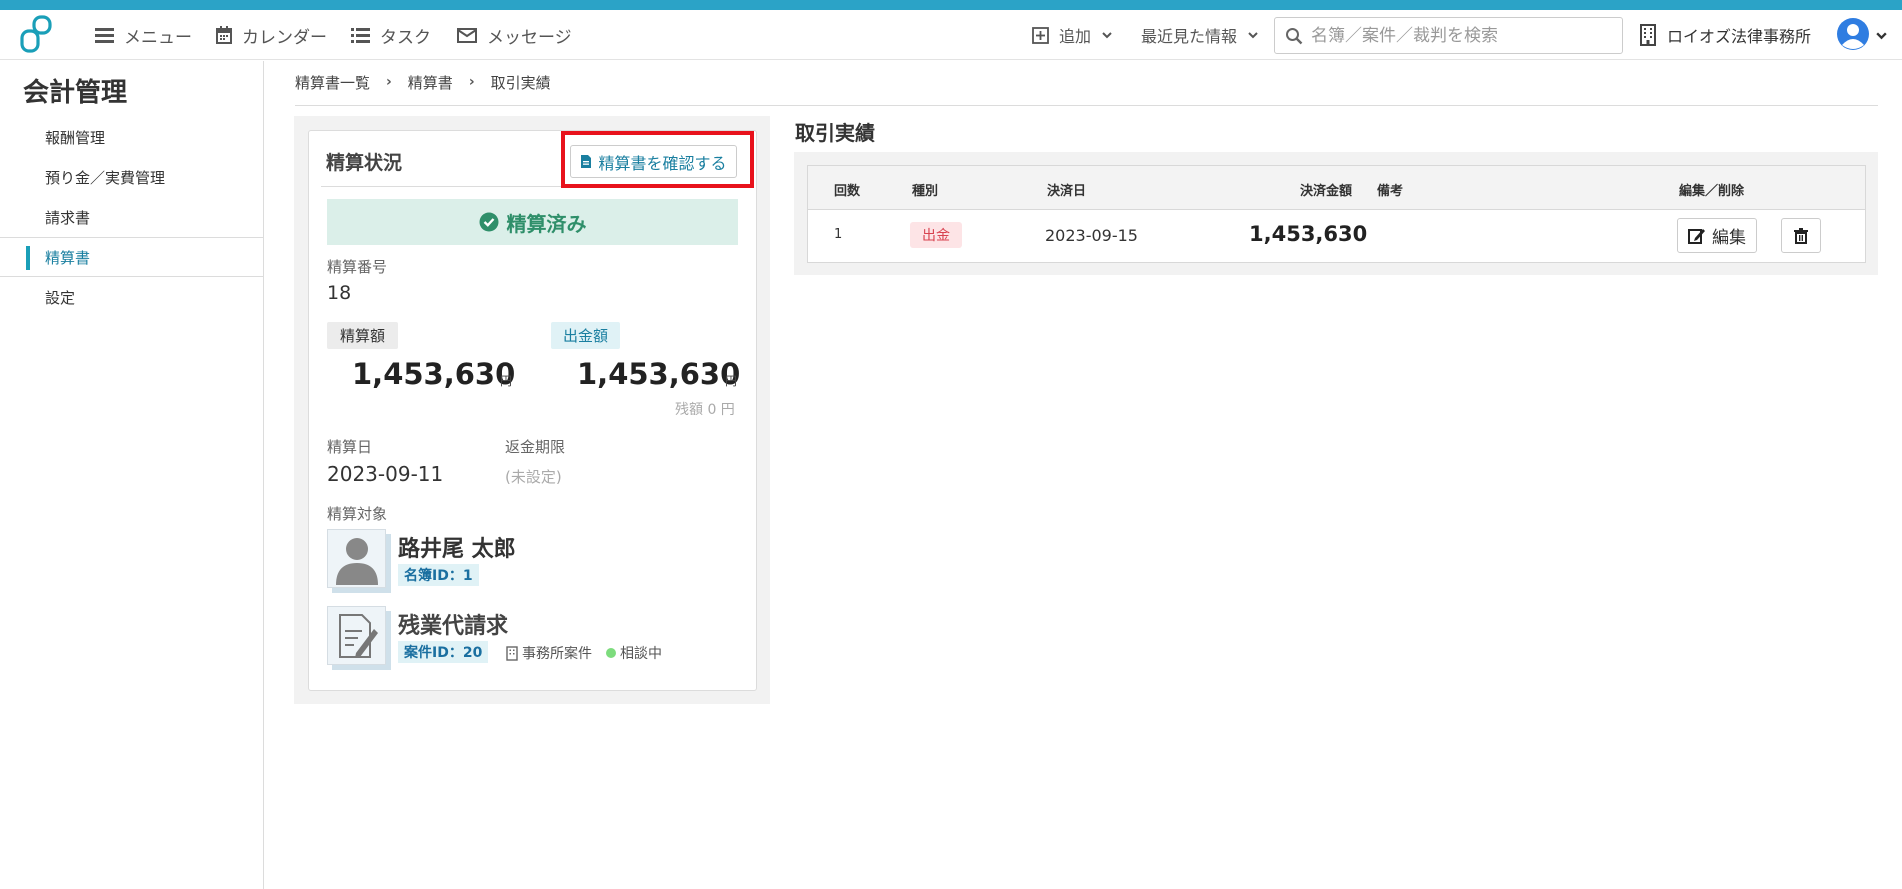 The height and width of the screenshot is (889, 1902). Describe the element at coordinates (835, 133) in the screenshot. I see `transactions-title: 取引実績` at that location.